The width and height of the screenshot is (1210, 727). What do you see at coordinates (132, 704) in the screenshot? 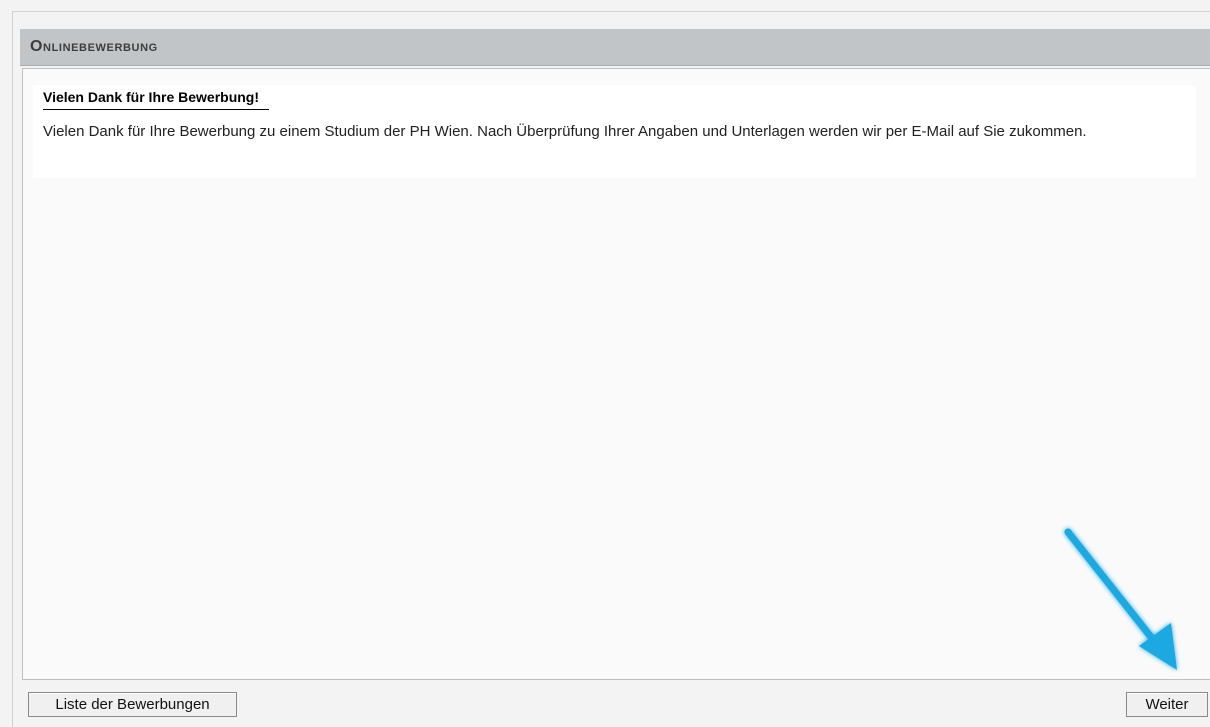
I see `list-applications-button: Liste der Bewerbungen` at bounding box center [132, 704].